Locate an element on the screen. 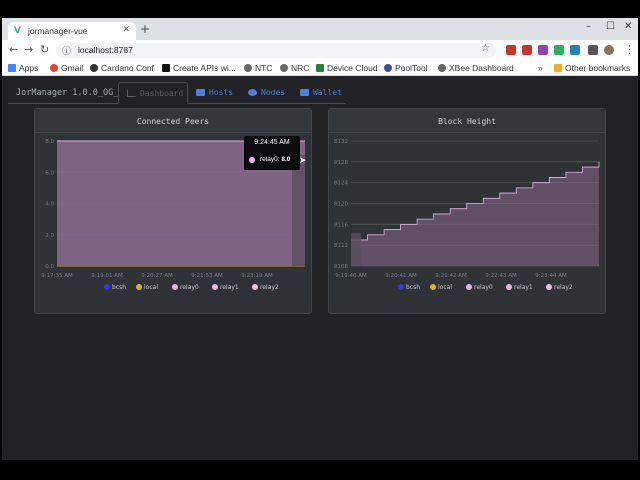  maximize-icon: ☐ is located at coordinates (610, 26).